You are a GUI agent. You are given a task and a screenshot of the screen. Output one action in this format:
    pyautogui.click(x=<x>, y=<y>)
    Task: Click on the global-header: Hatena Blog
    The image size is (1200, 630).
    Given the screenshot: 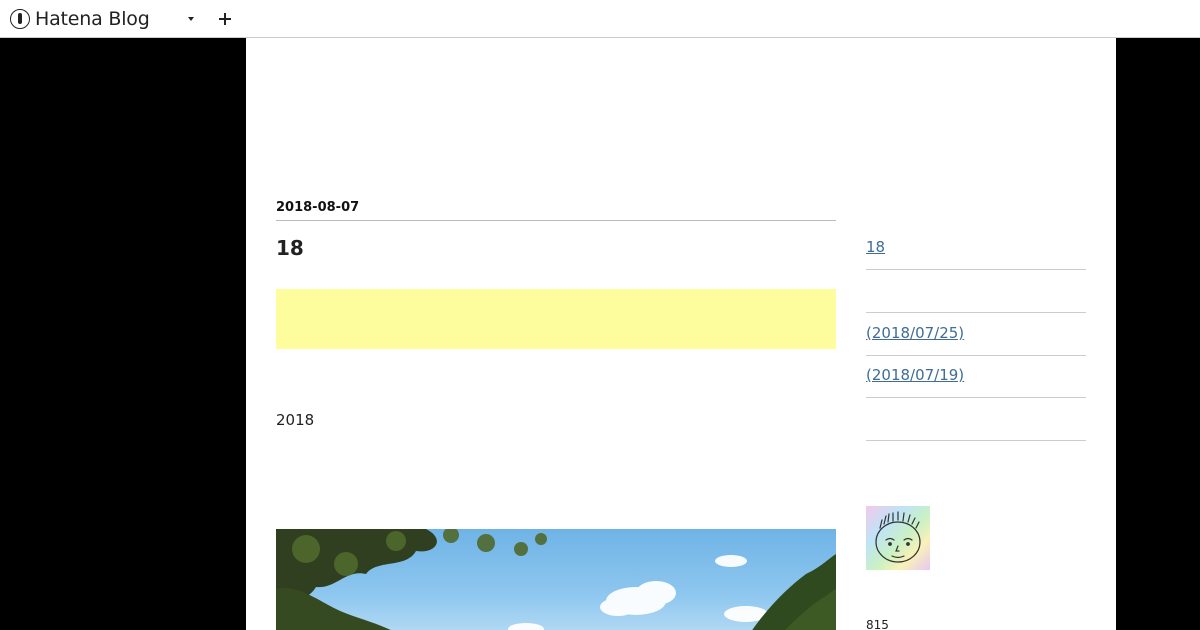 What is the action you would take?
    pyautogui.click(x=600, y=19)
    